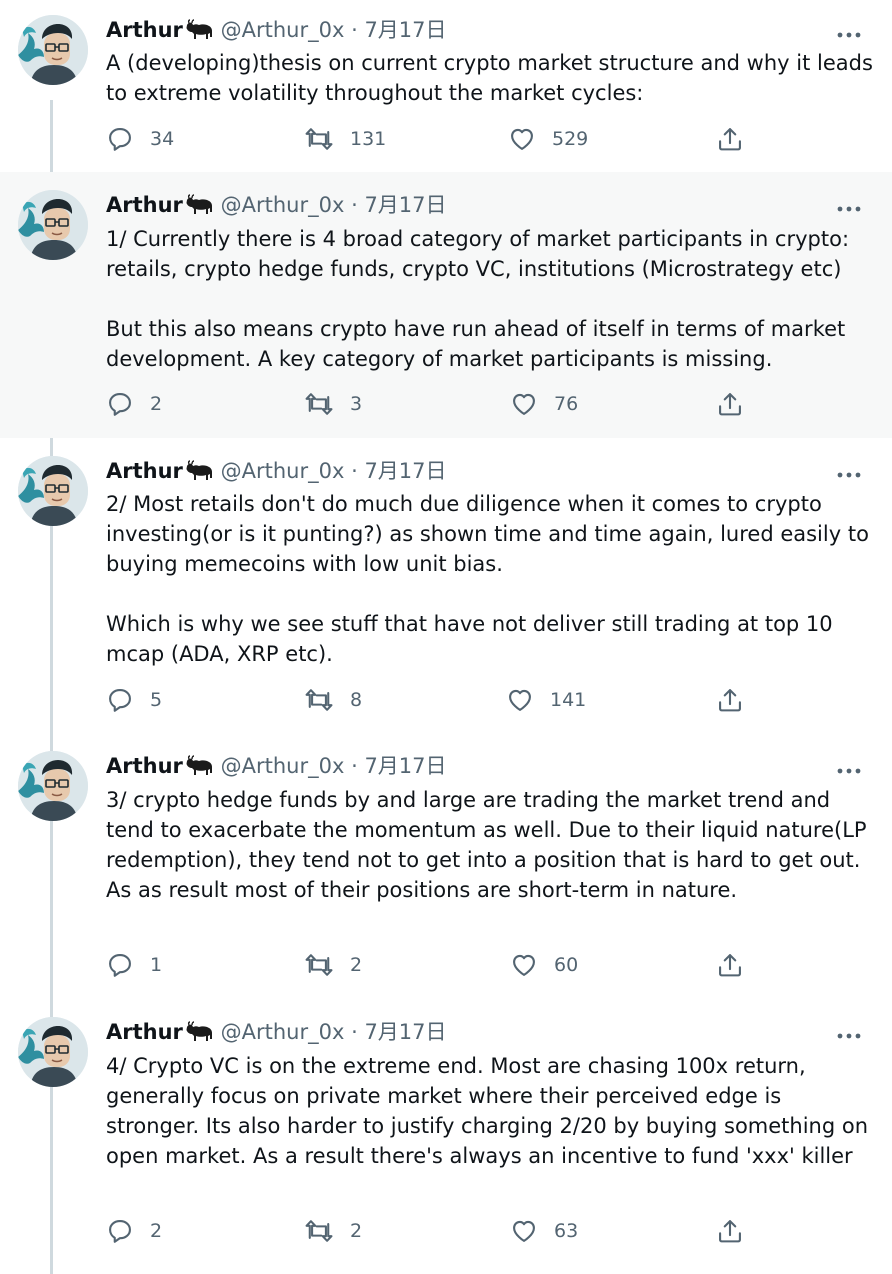  What do you see at coordinates (544, 404) in the screenshot?
I see `like-button: 76` at bounding box center [544, 404].